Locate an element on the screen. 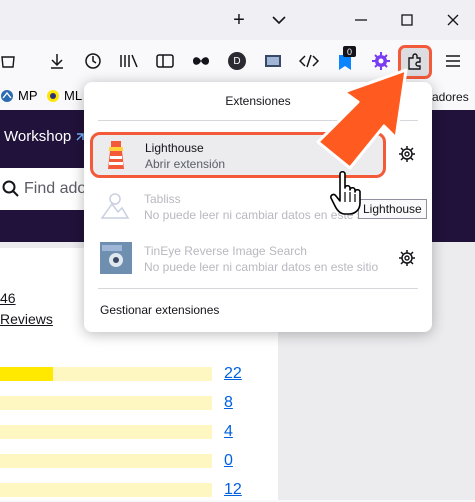 The width and height of the screenshot is (475, 502). minimize-button is located at coordinates (361, 20).